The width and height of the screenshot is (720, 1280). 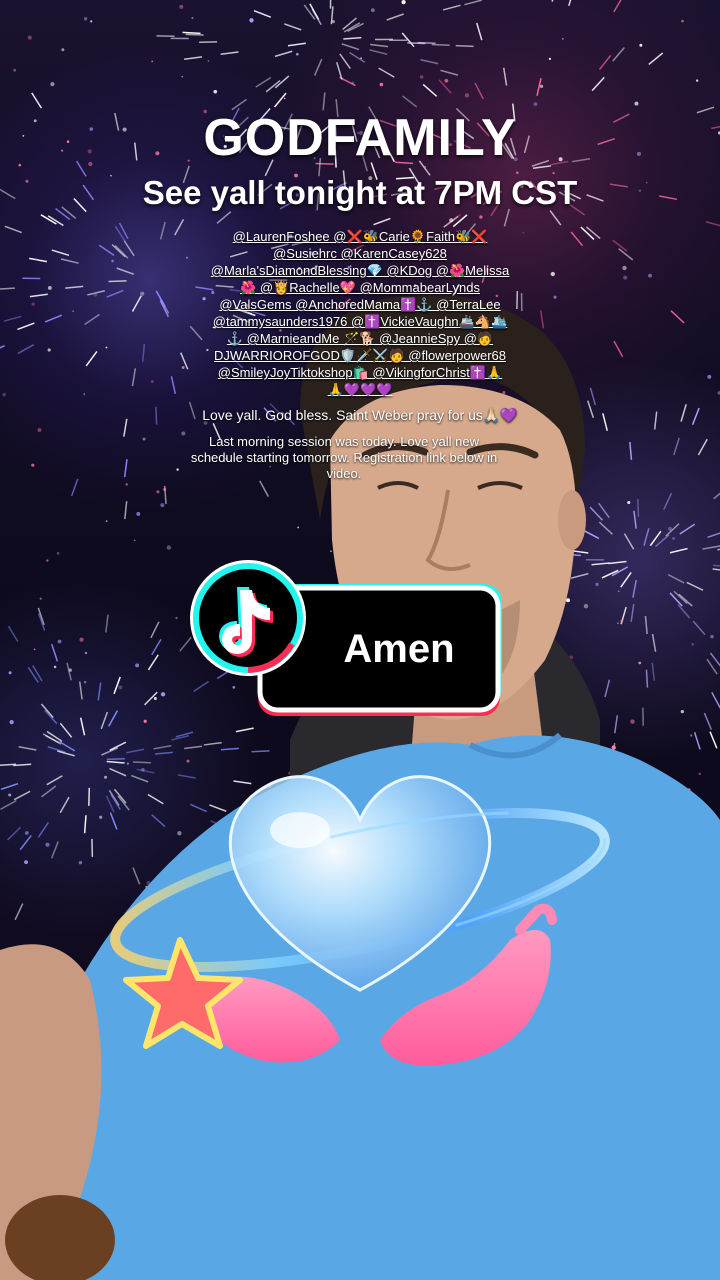 I want to click on mention-username-link: KarenCasey628, so click(x=400, y=253).